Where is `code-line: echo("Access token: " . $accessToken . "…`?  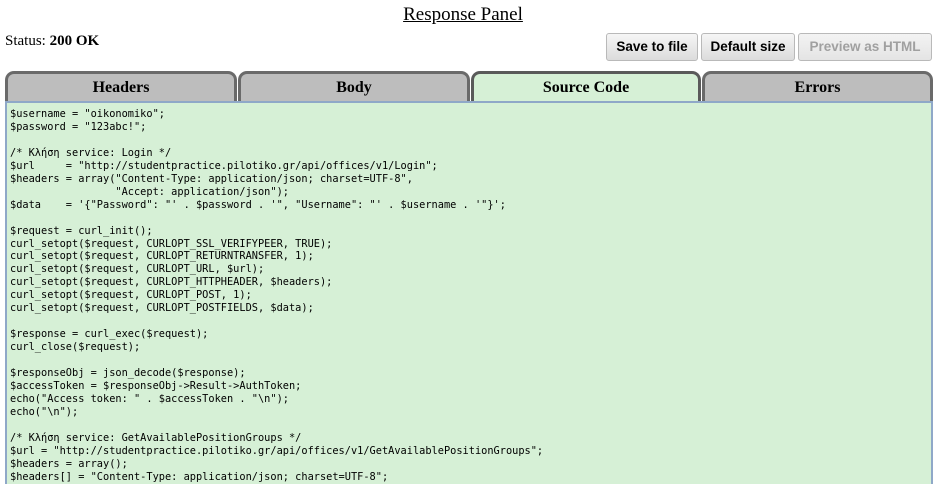 code-line: echo("Access token: " . $accessToken . "… is located at coordinates (149, 398).